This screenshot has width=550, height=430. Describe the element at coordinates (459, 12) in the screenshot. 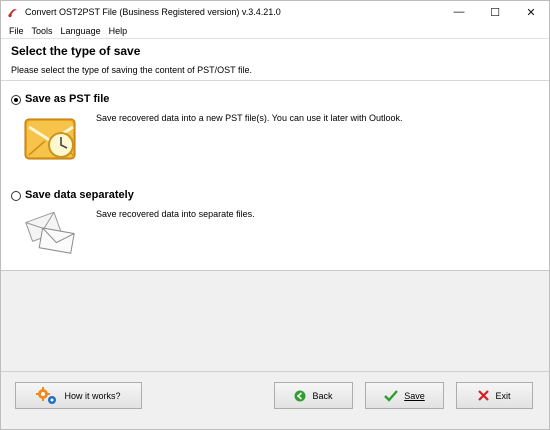

I see `minimize-button: —` at that location.